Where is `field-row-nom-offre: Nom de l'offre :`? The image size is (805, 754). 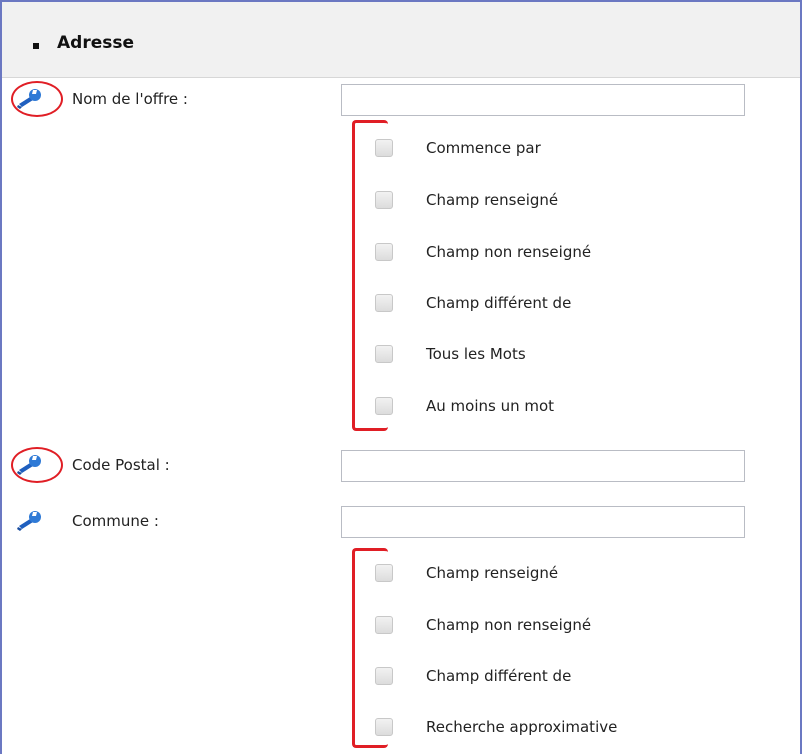
field-row-nom-offre: Nom de l'offre : is located at coordinates (400, 99).